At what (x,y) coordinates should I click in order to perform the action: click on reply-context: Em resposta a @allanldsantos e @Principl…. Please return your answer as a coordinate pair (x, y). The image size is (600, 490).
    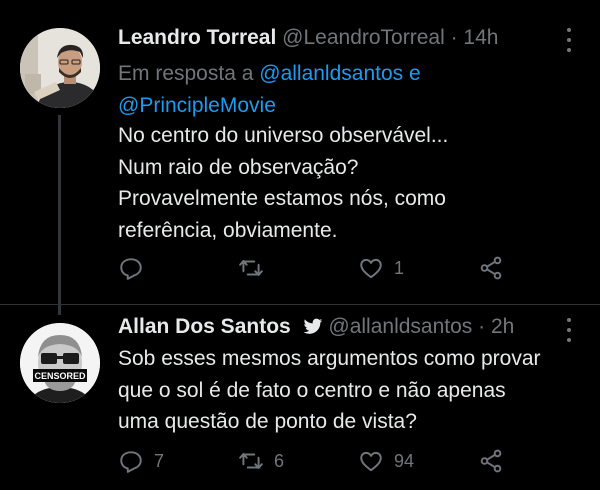
    Looking at the image, I should click on (348, 90).